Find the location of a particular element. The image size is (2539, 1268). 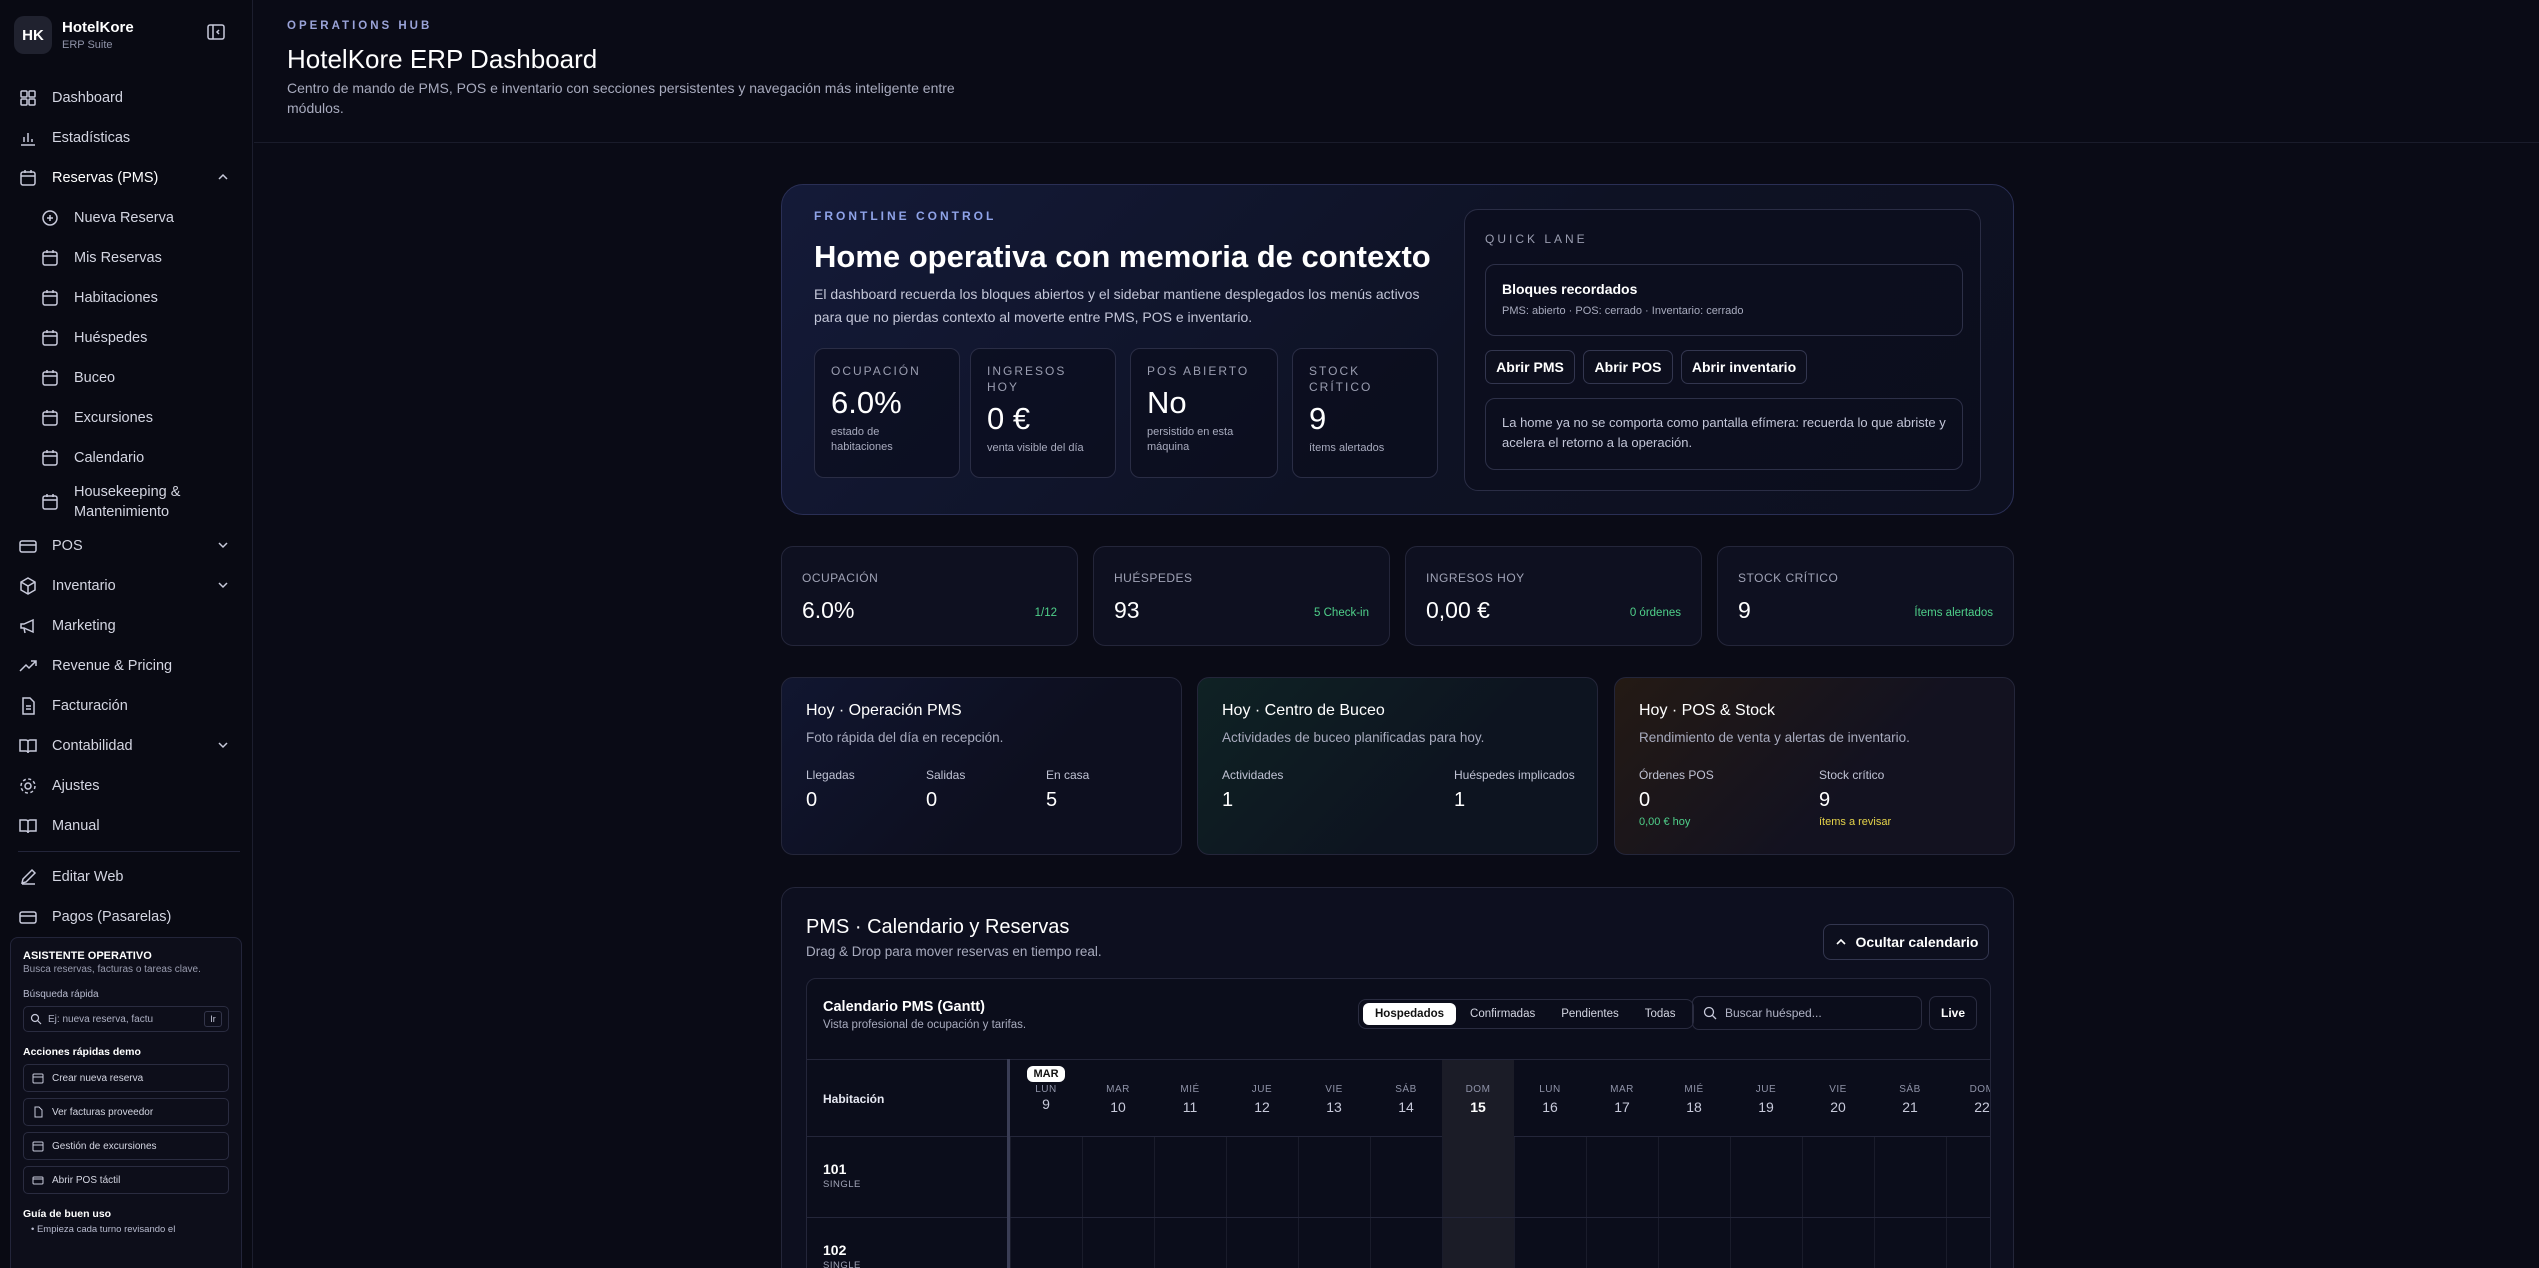

sidebar-toggle-icon is located at coordinates (218, 34).